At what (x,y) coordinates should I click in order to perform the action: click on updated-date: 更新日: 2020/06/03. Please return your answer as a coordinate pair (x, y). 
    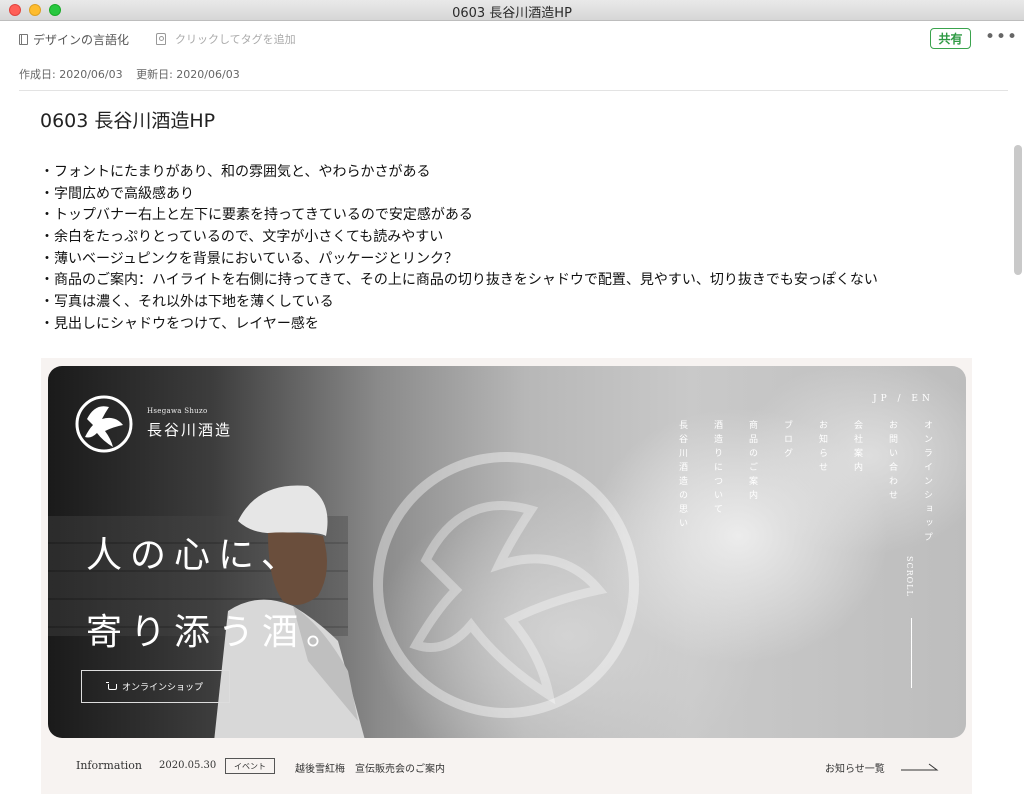
    Looking at the image, I should click on (188, 74).